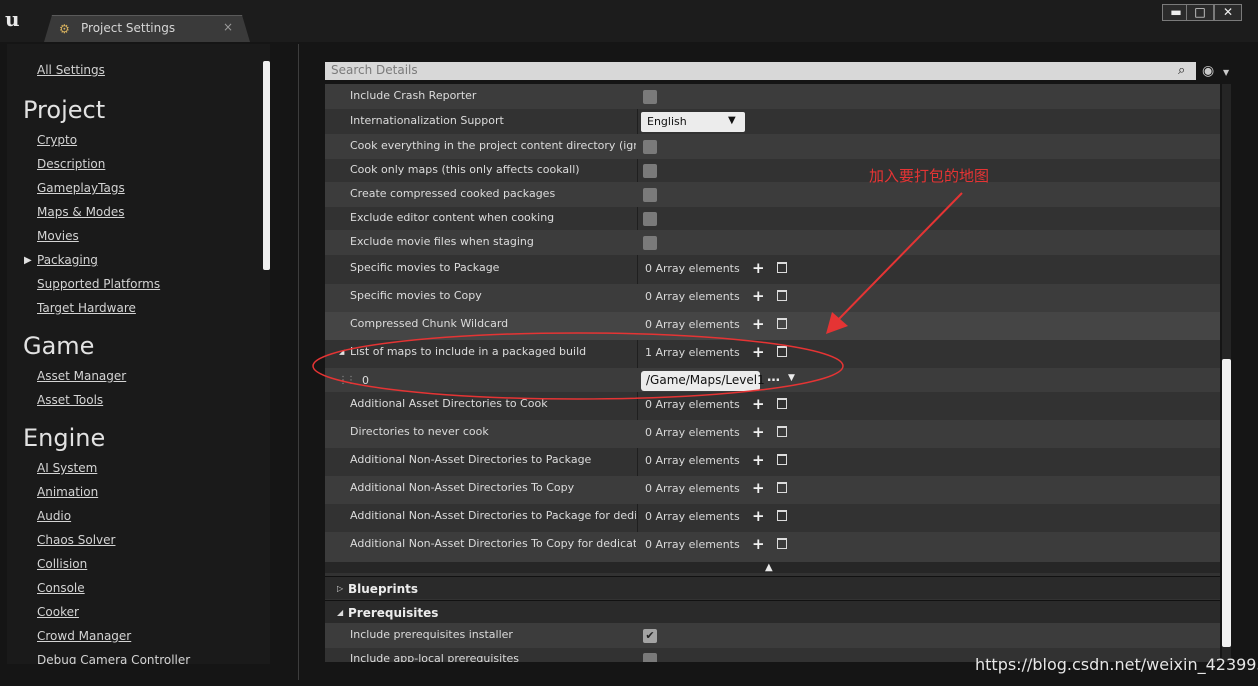 Image resolution: width=1258 pixels, height=686 pixels. Describe the element at coordinates (62, 564) in the screenshot. I see `sidebar-item-collision: Collision` at that location.